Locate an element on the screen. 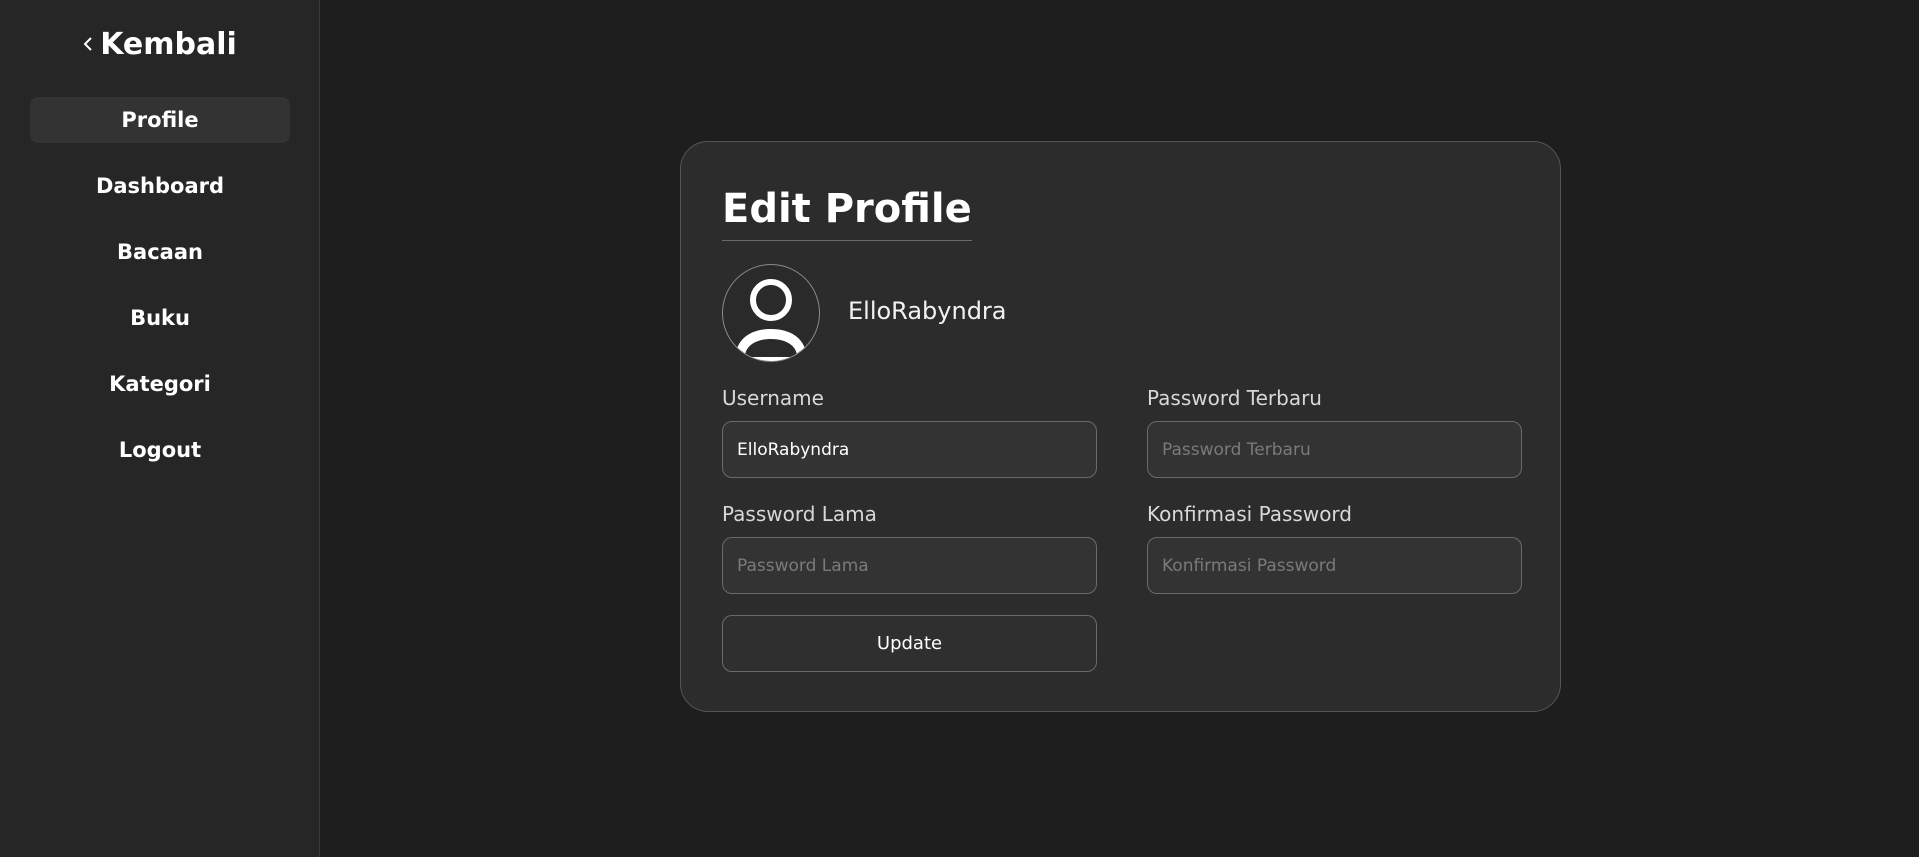  sidebar-item-label: Kategori is located at coordinates (160, 384).